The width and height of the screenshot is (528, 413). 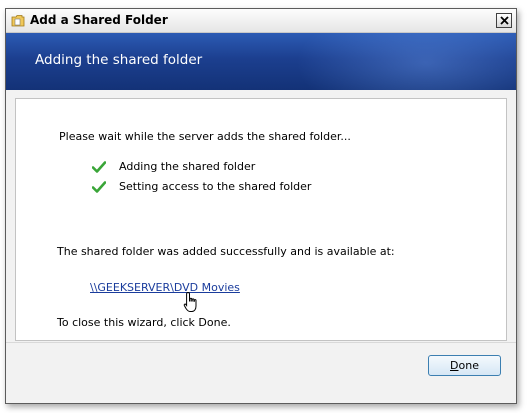 What do you see at coordinates (215, 186) in the screenshot?
I see `step-label: Setting access to the shared folder` at bounding box center [215, 186].